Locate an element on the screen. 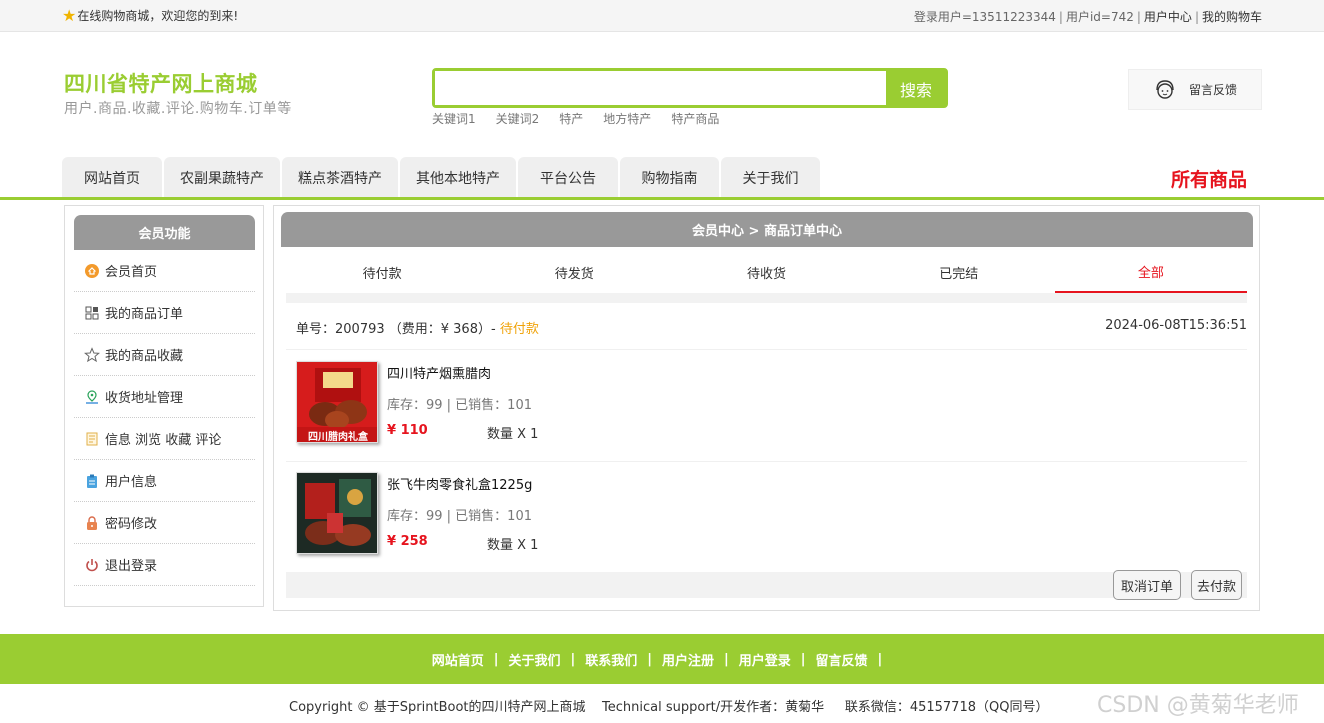 Image resolution: width=1324 pixels, height=723 pixels. sidebar-item-password: 密码修改 is located at coordinates (164, 523).